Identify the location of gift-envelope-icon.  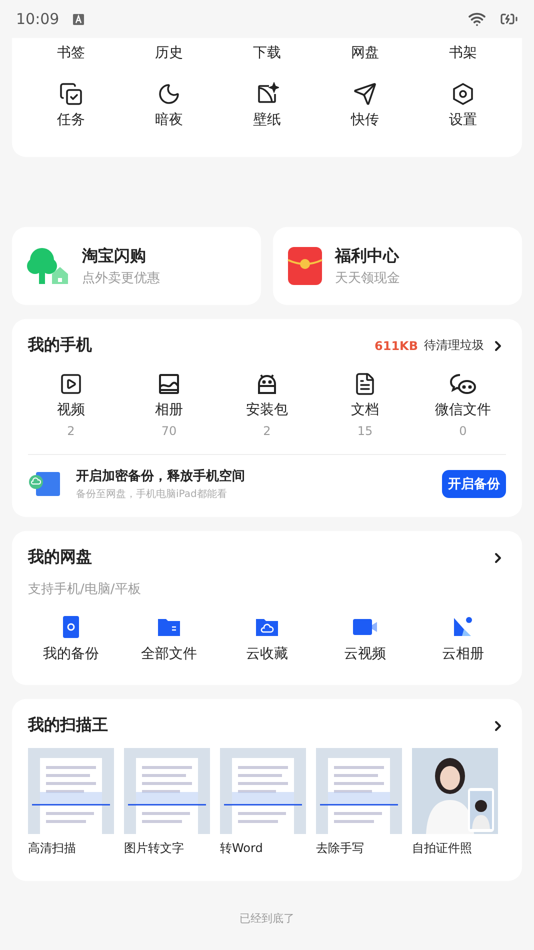
(305, 266).